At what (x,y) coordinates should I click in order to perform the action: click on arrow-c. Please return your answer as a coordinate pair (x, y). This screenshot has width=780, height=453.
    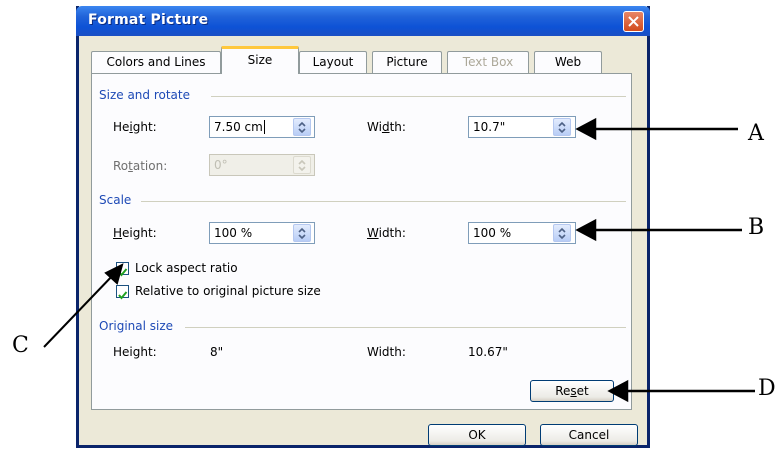
    Looking at the image, I should click on (83, 305).